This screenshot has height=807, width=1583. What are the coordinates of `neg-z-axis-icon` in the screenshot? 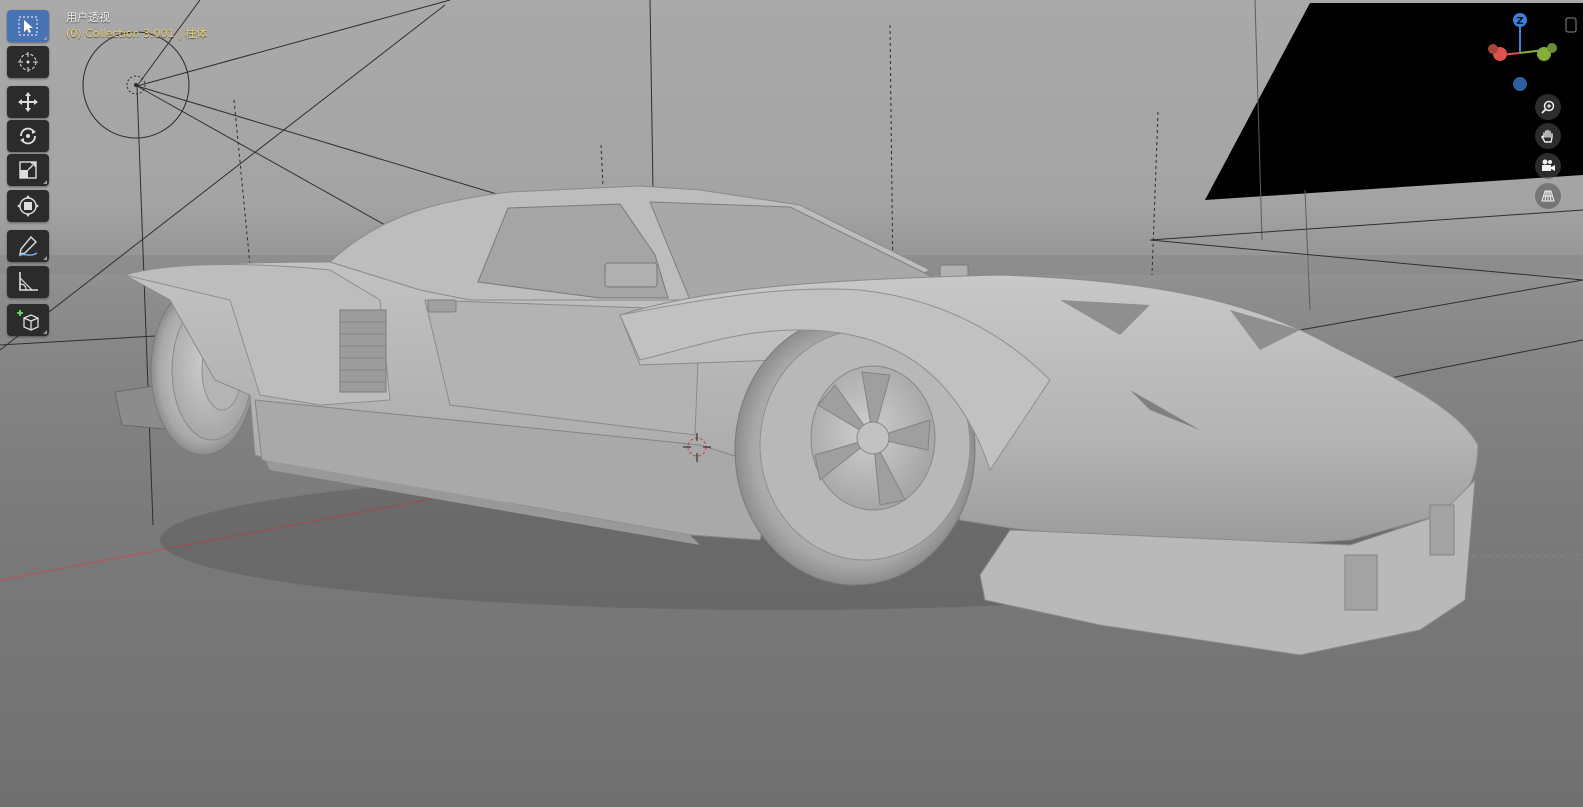 It's located at (1520, 84).